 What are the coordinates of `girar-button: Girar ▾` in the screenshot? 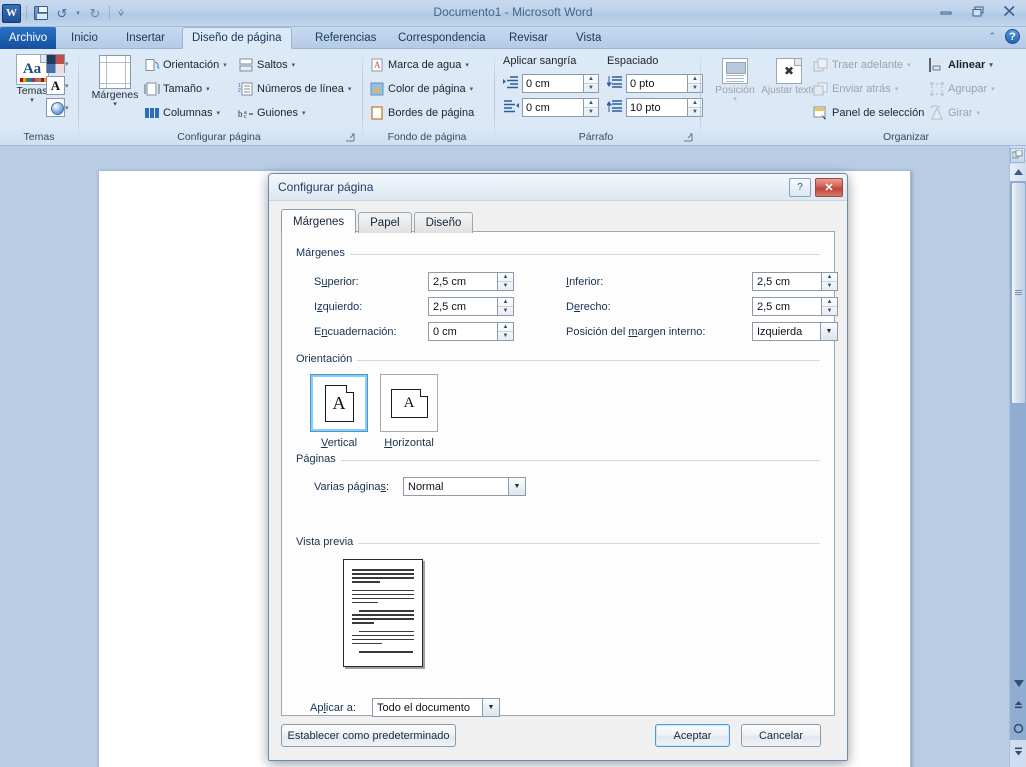 It's located at (954, 112).